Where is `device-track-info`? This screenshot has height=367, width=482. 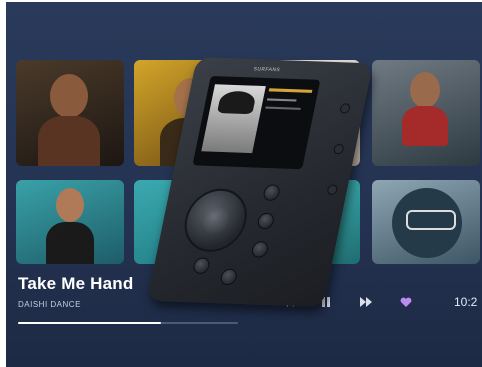
device-track-info is located at coordinates (290, 90).